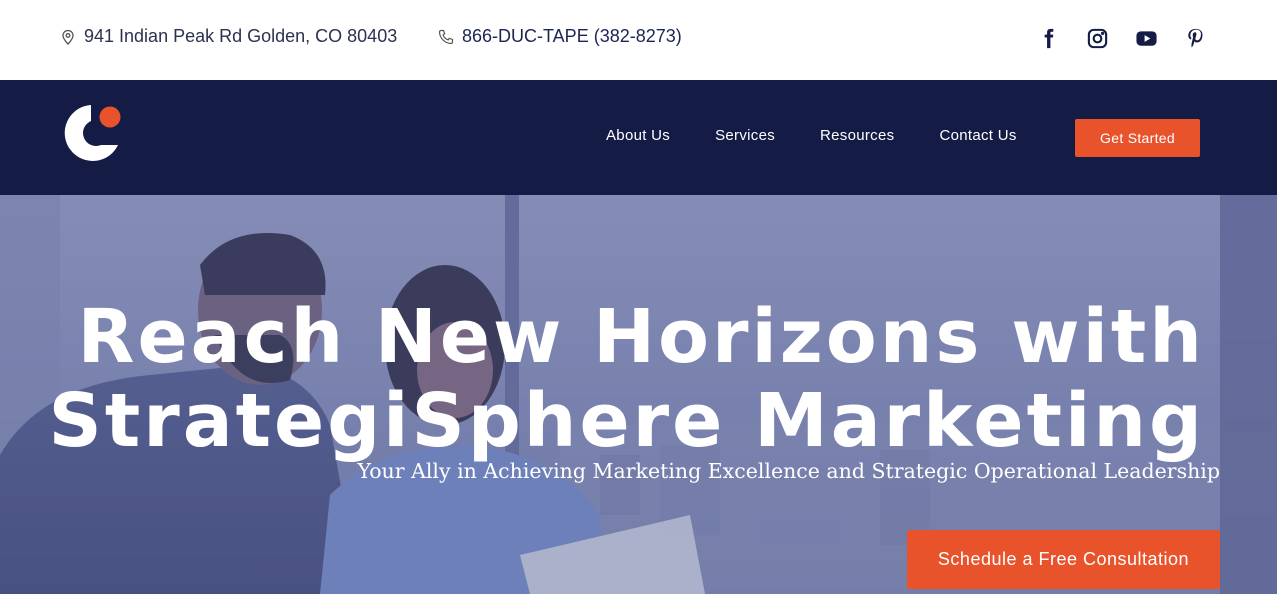 The image size is (1277, 594). I want to click on youtube-icon, so click(1146, 38).